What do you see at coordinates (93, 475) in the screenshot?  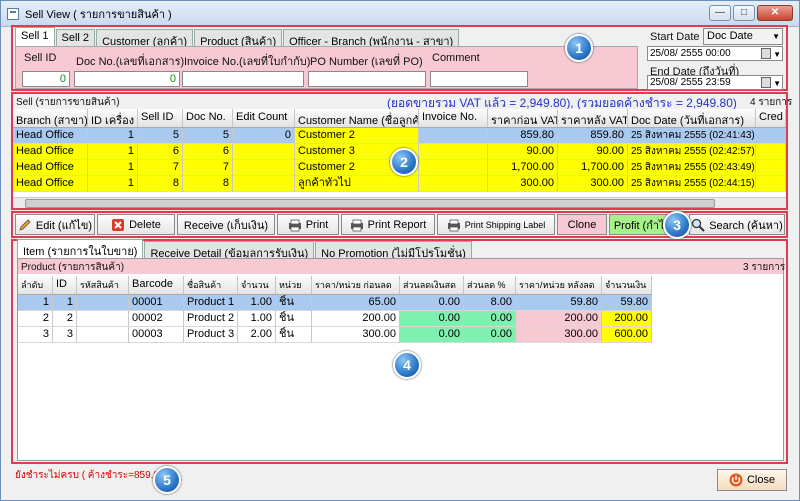 I see `payment-status-text: ยังชำระไม่ครบ ( ค้างชำระ=859.80 )` at bounding box center [93, 475].